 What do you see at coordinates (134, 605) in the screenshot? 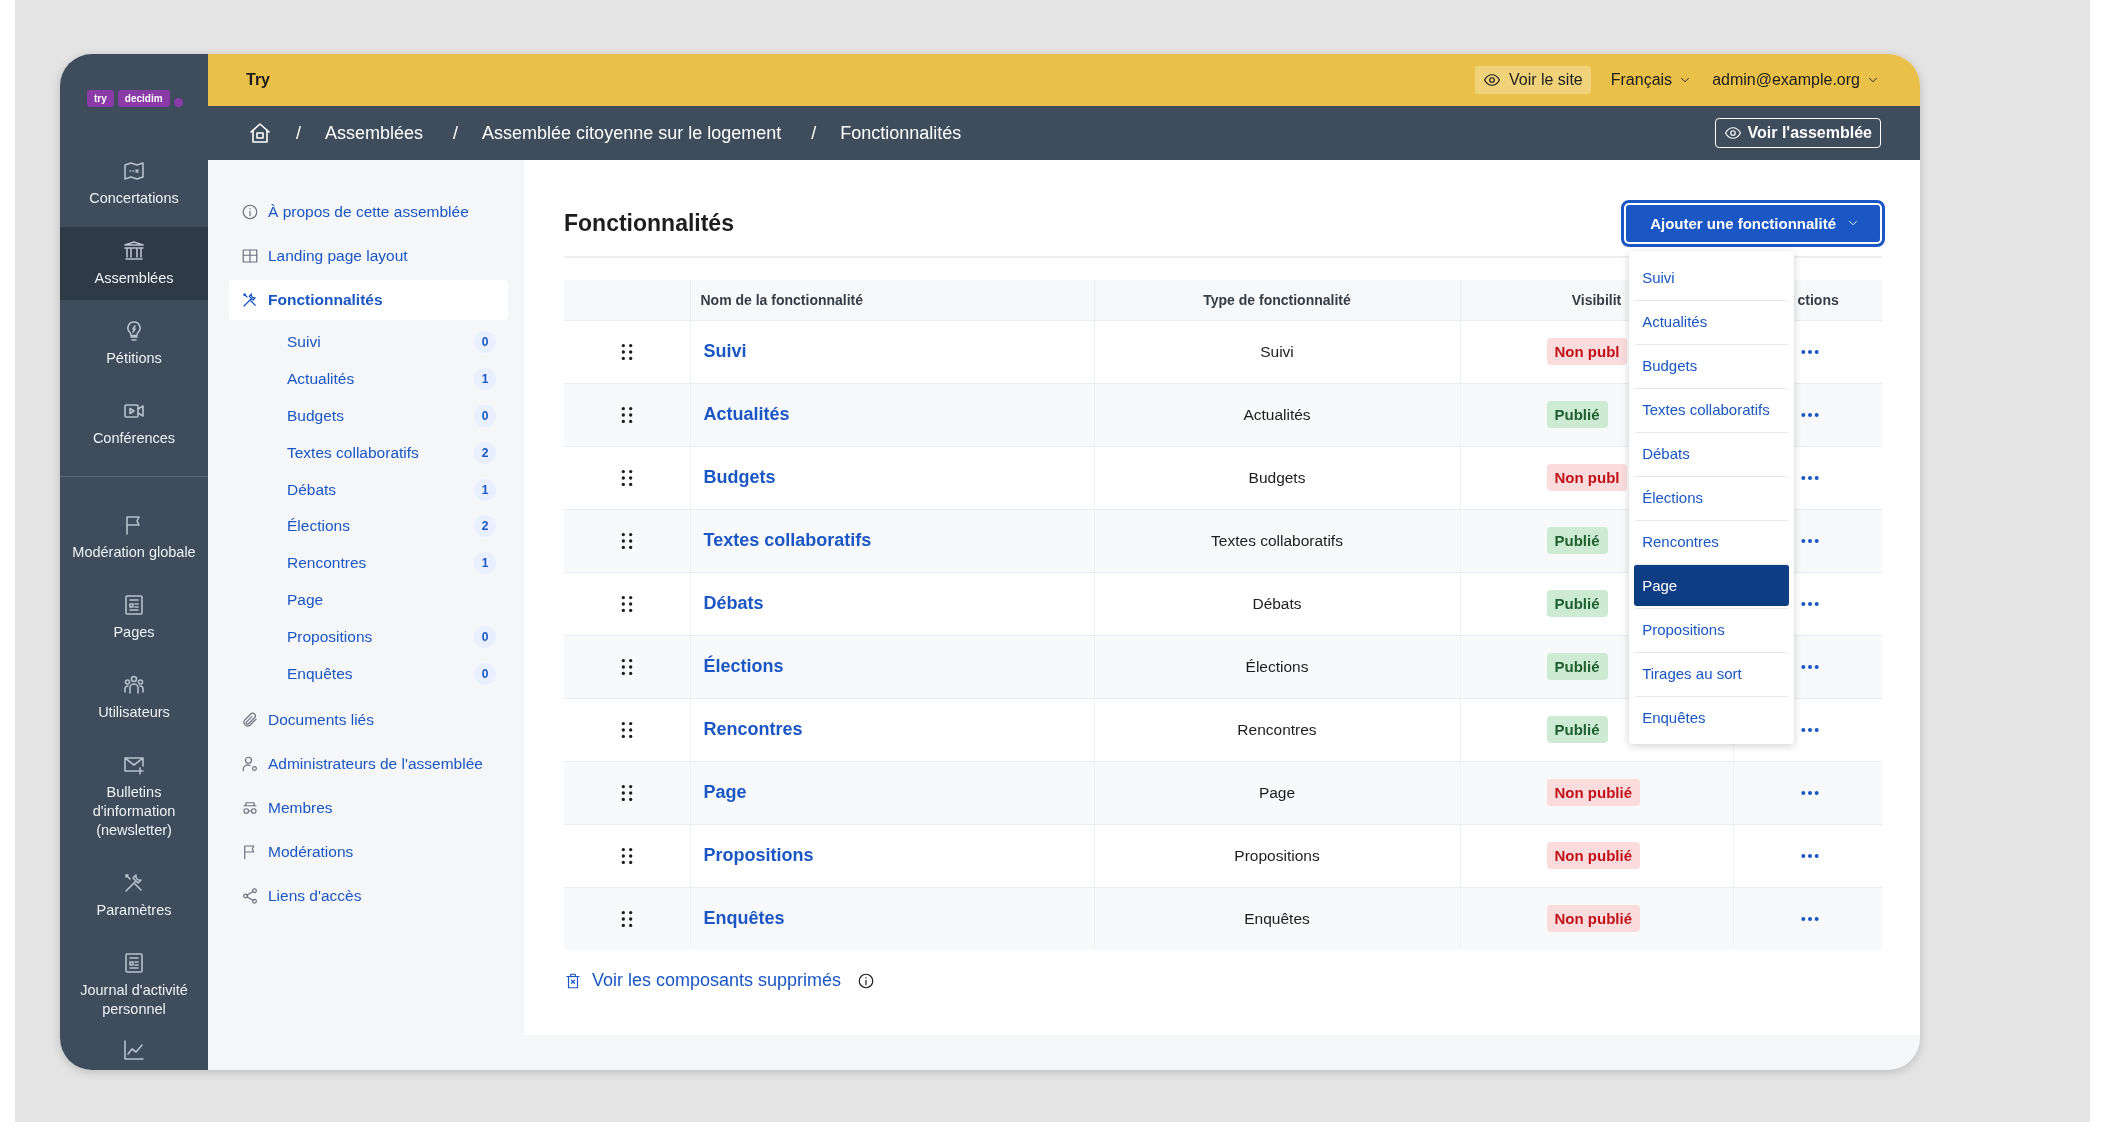
I see `document-icon` at bounding box center [134, 605].